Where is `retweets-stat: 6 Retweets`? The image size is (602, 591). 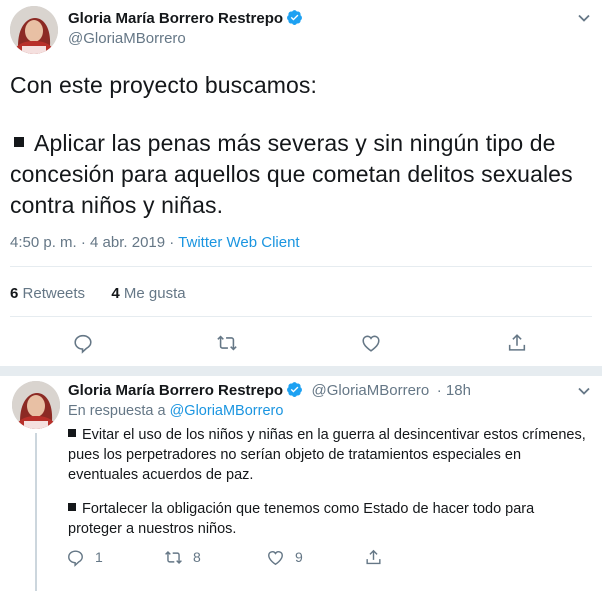 retweets-stat: 6 Retweets is located at coordinates (47, 293).